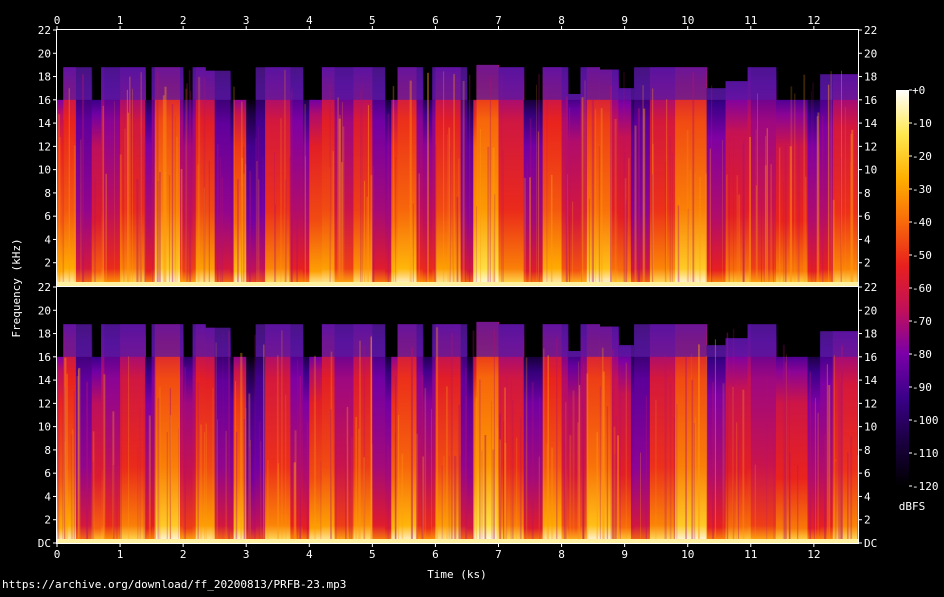 The width and height of the screenshot is (944, 597). Describe the element at coordinates (435, 554) in the screenshot. I see `x-tick-label-bottom: 6` at that location.